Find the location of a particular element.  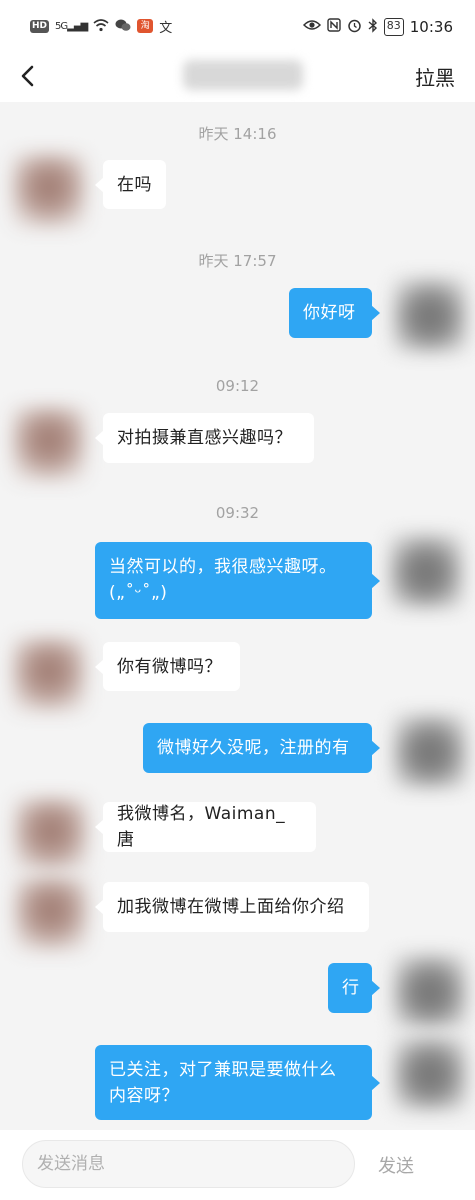

incoming-message: 你有微博吗？ is located at coordinates (167, 666).